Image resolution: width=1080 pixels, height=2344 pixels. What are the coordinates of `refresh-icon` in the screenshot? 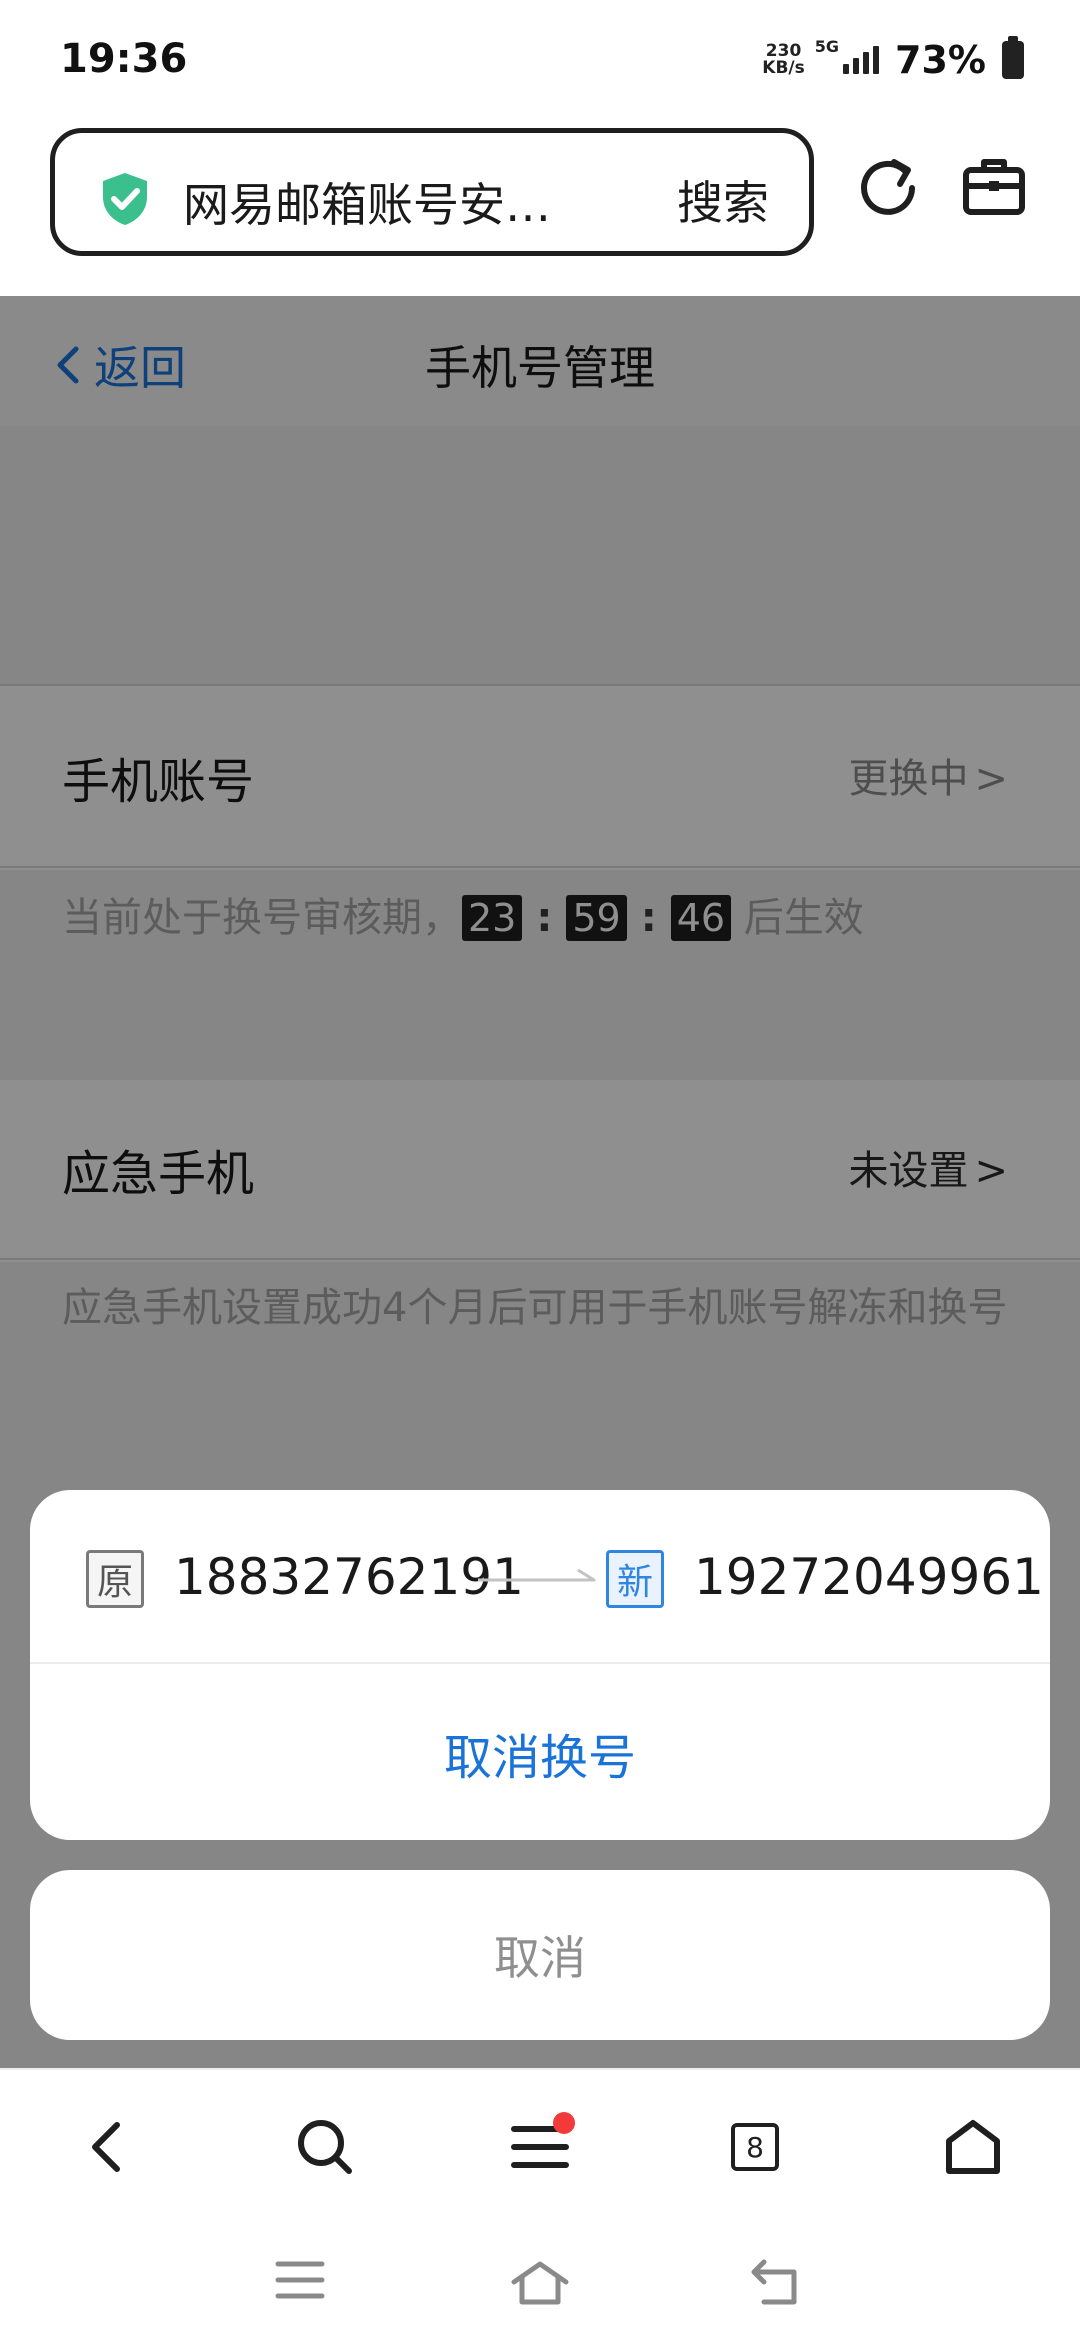 It's located at (888, 188).